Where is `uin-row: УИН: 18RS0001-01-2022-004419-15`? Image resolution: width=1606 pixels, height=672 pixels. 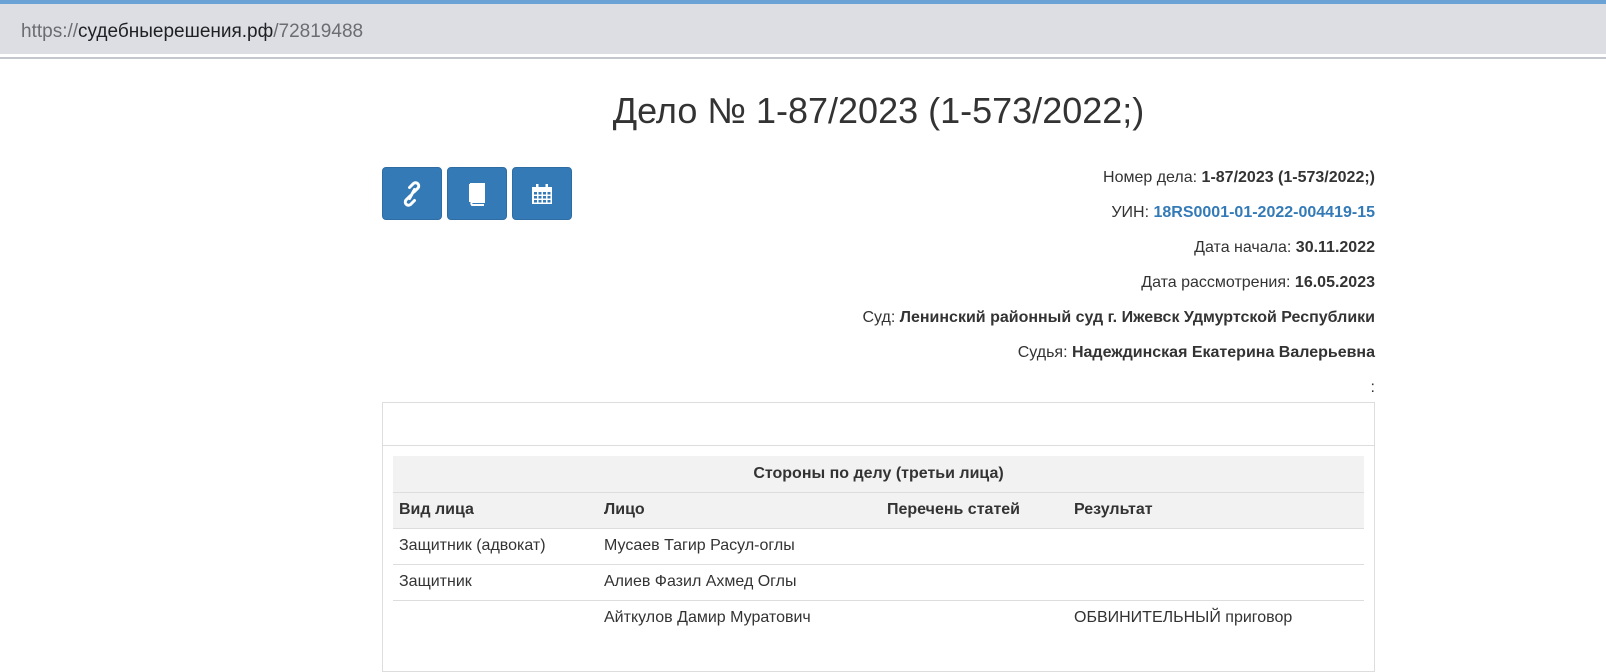
uin-row: УИН: 18RS0001-01-2022-004419-15 is located at coordinates (1243, 213).